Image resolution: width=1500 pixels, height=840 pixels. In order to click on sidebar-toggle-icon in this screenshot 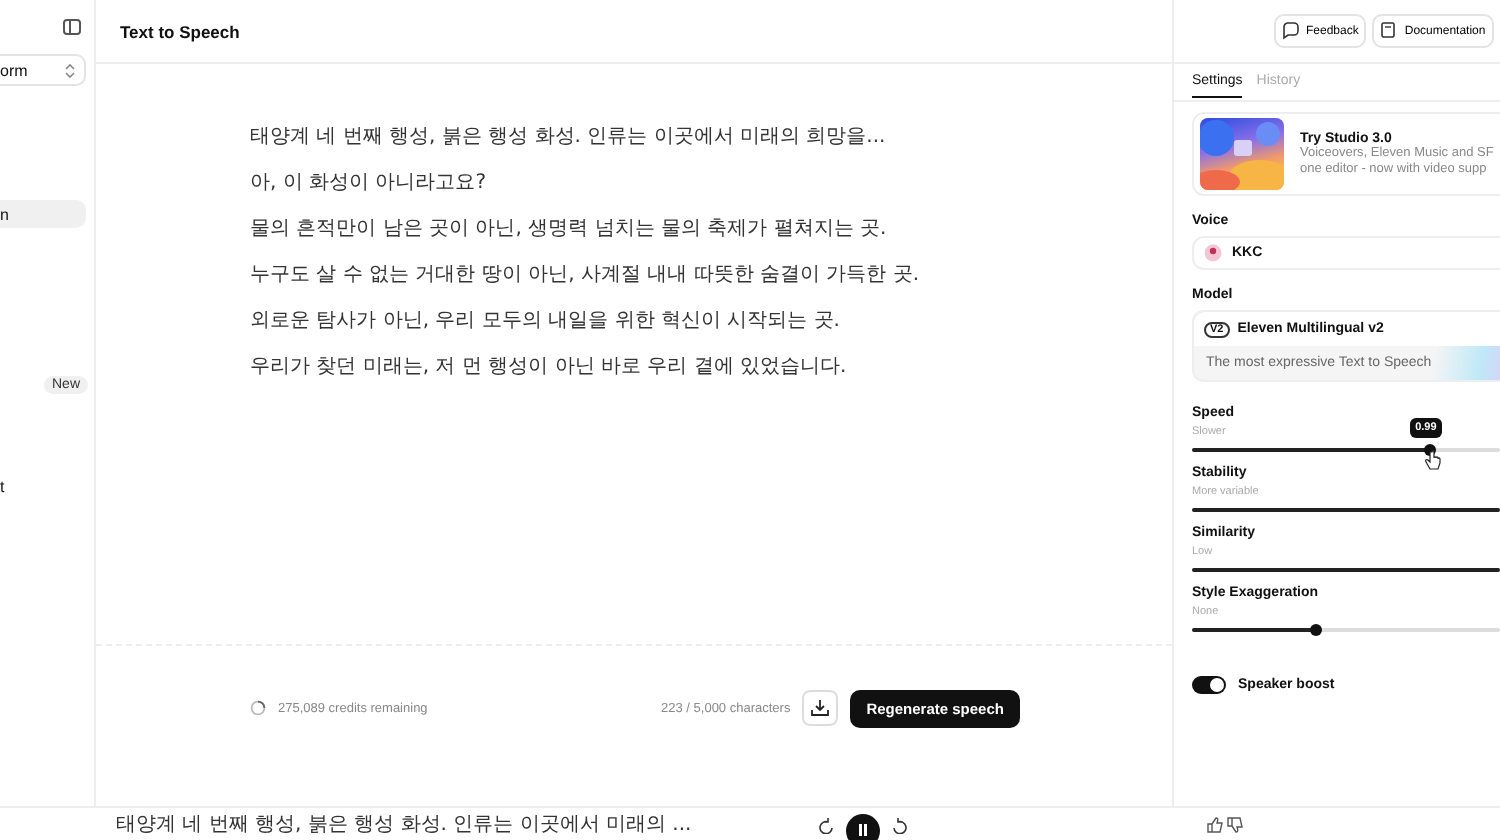, I will do `click(72, 27)`.